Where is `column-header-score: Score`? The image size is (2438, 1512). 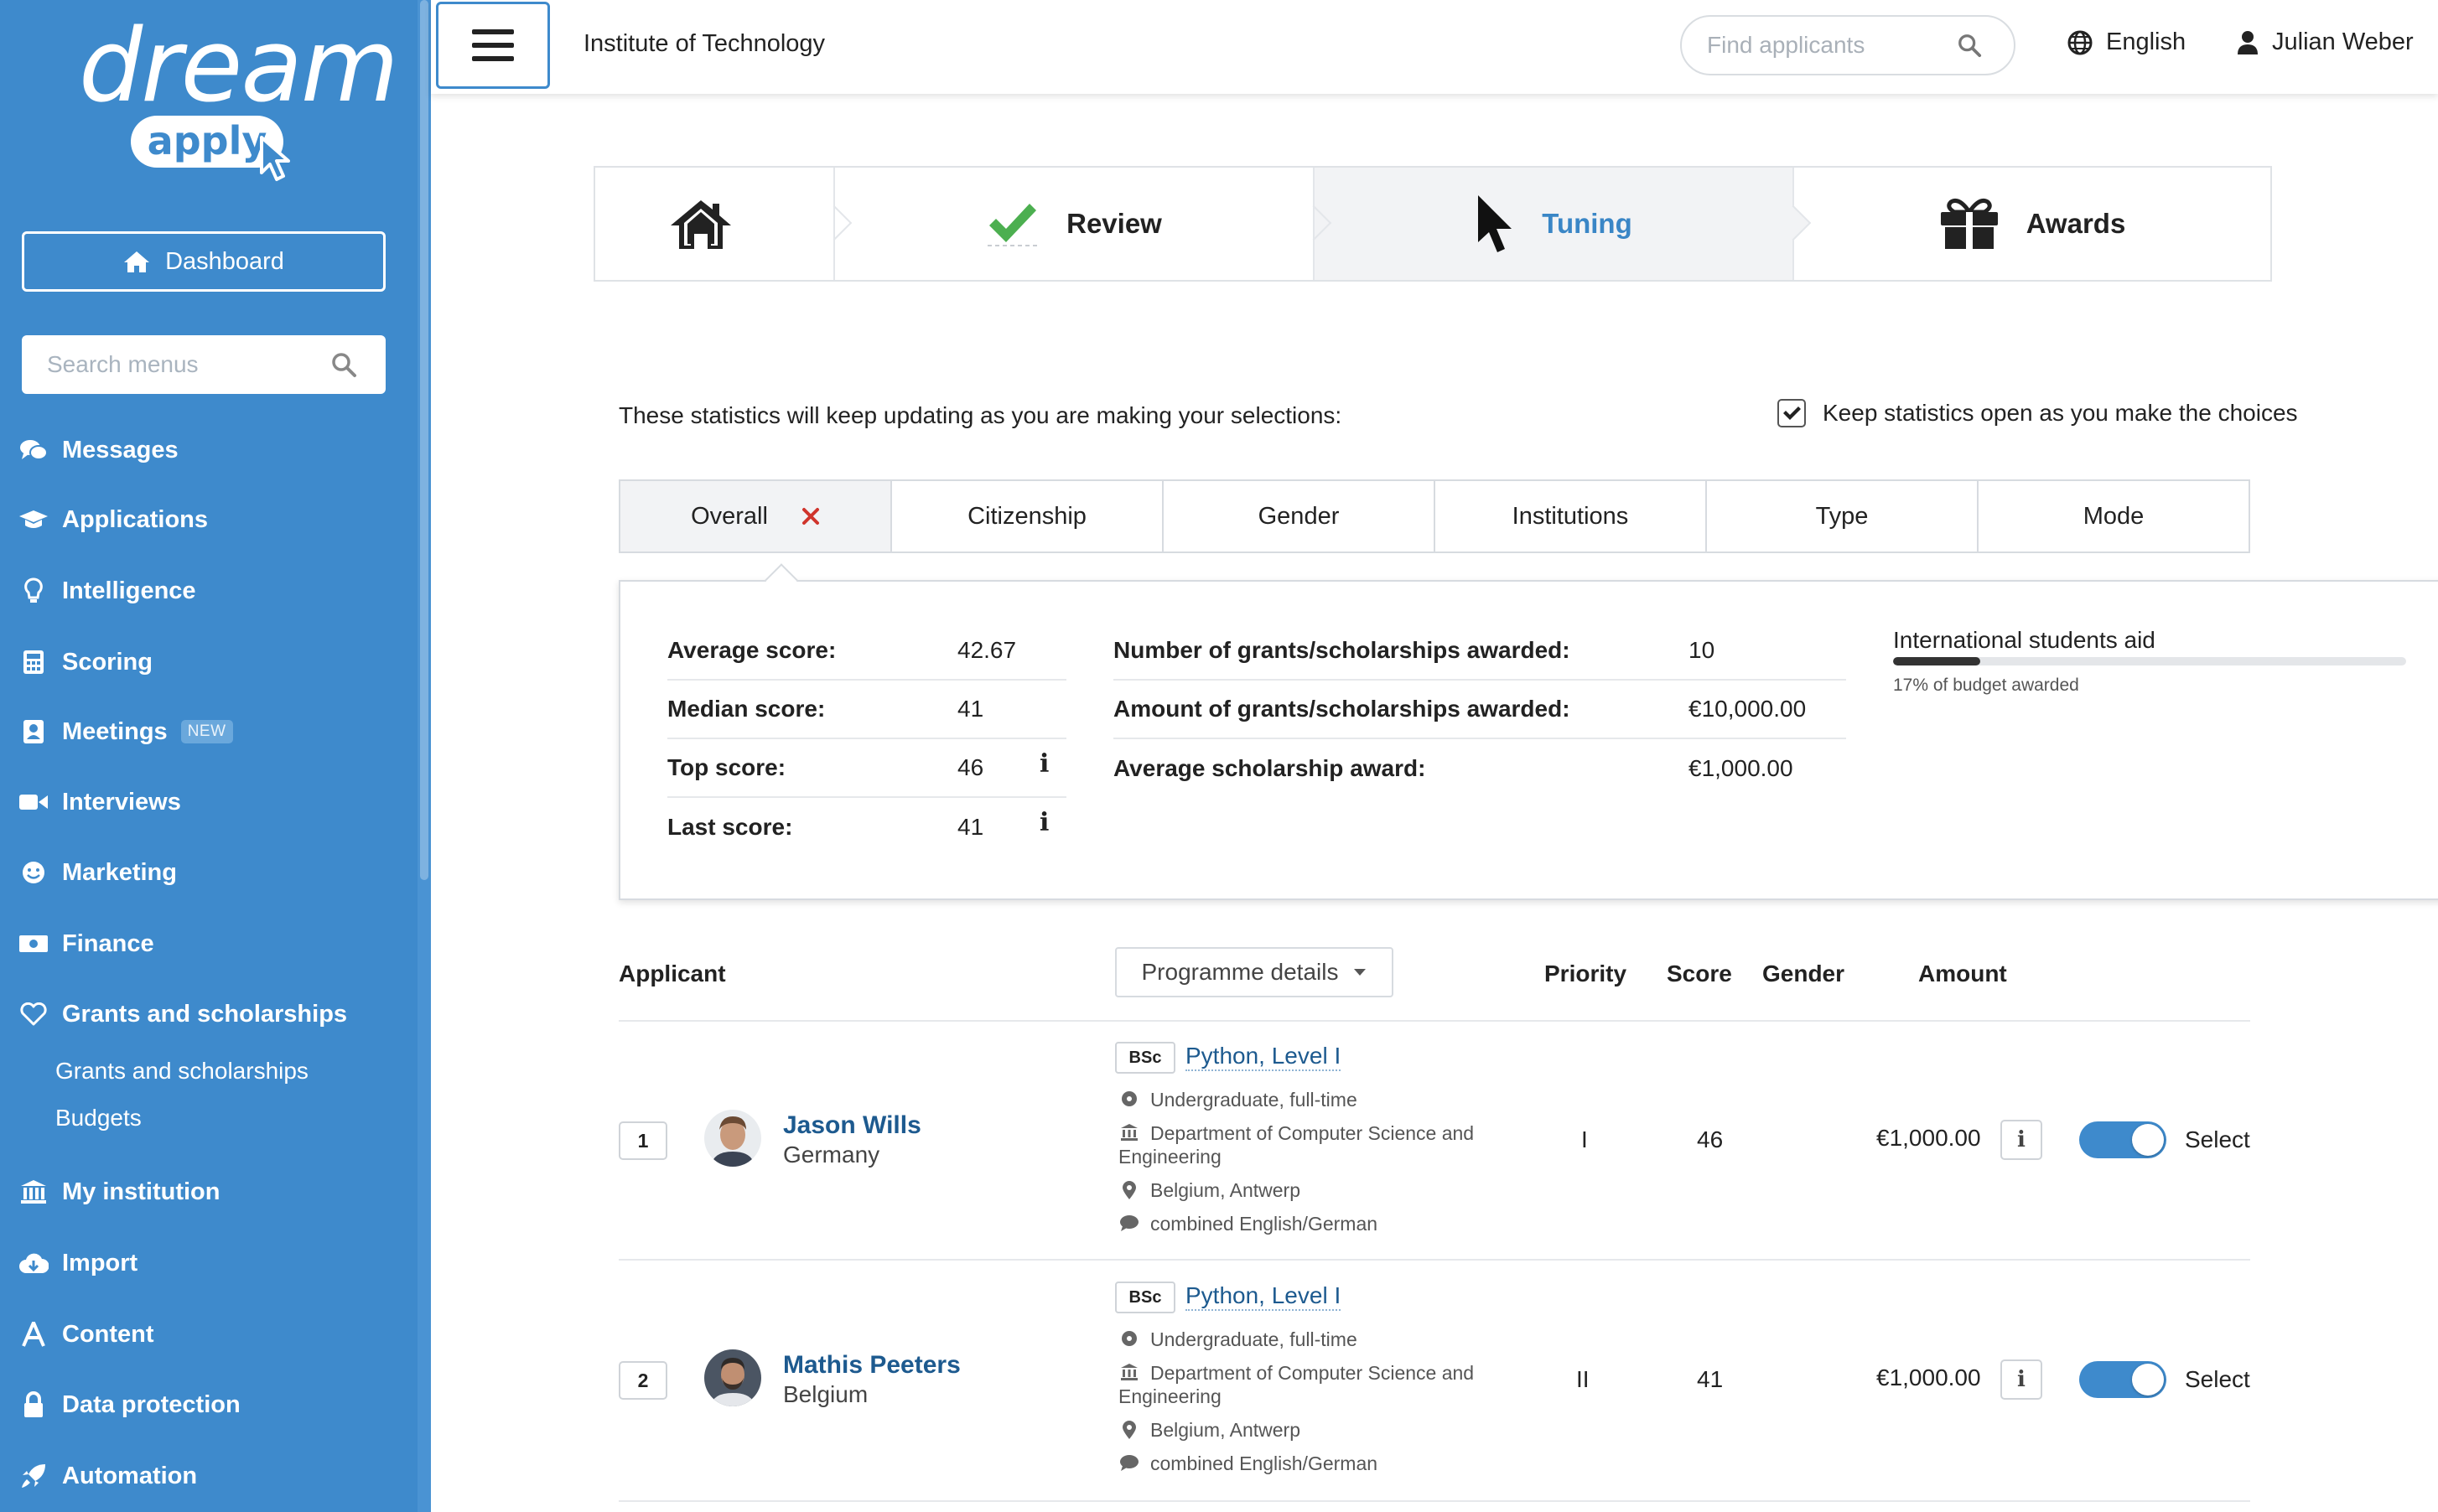
column-header-score: Score is located at coordinates (1699, 973).